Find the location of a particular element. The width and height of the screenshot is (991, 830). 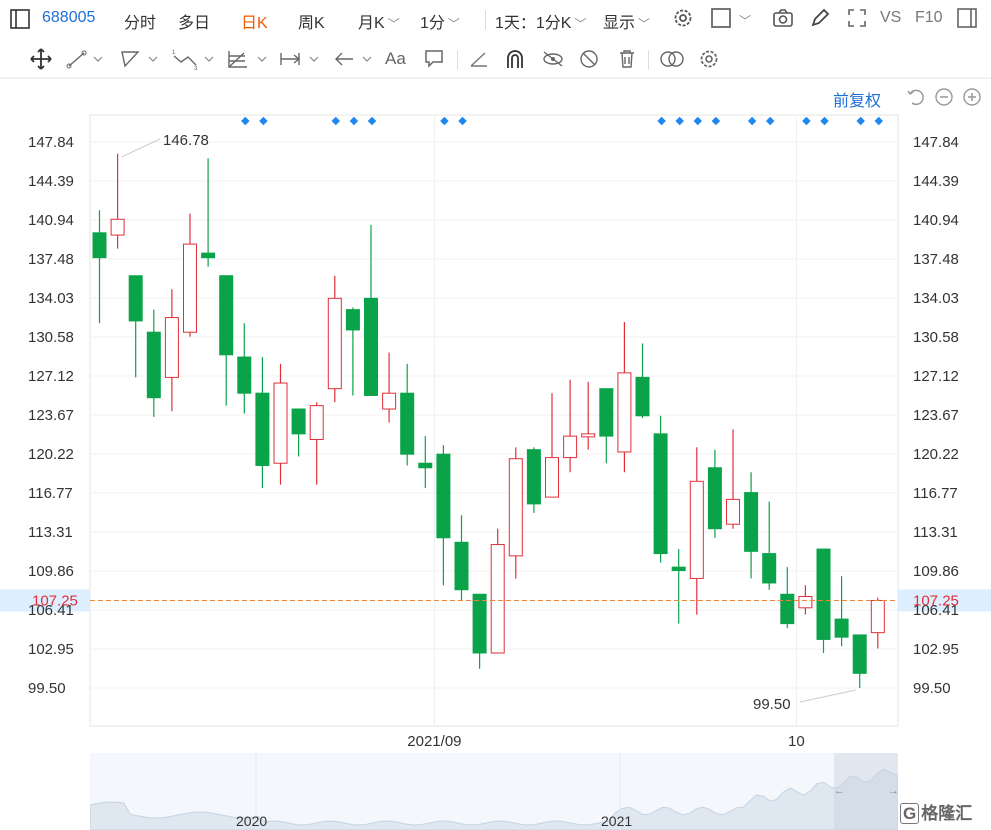

navigator-area: ← → is located at coordinates (494, 791).